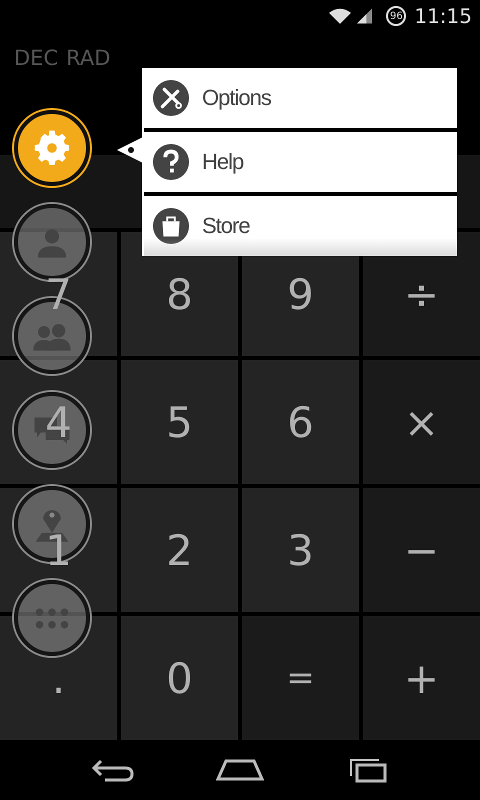 The image size is (480, 800). Describe the element at coordinates (171, 98) in the screenshot. I see `tools-icon` at that location.